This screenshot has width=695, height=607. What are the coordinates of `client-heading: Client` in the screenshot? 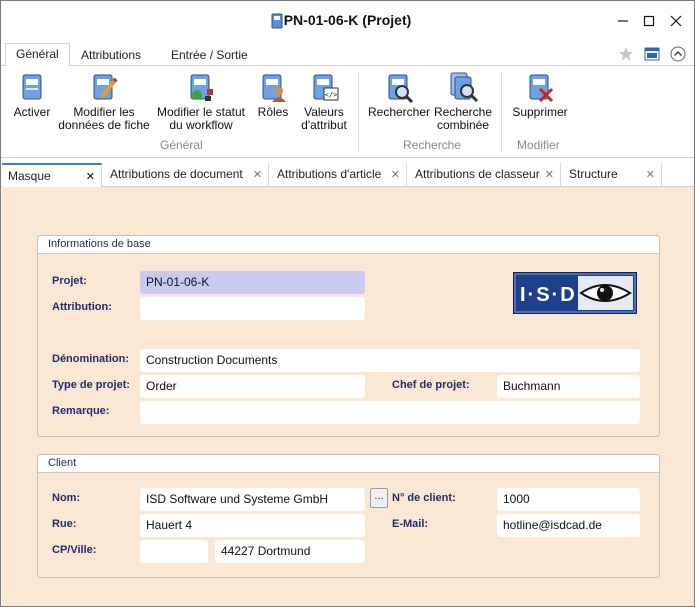 It's located at (348, 464).